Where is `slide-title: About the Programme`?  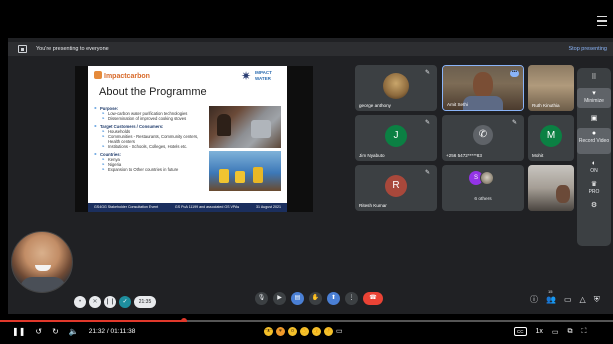 slide-title: About the Programme is located at coordinates (153, 92).